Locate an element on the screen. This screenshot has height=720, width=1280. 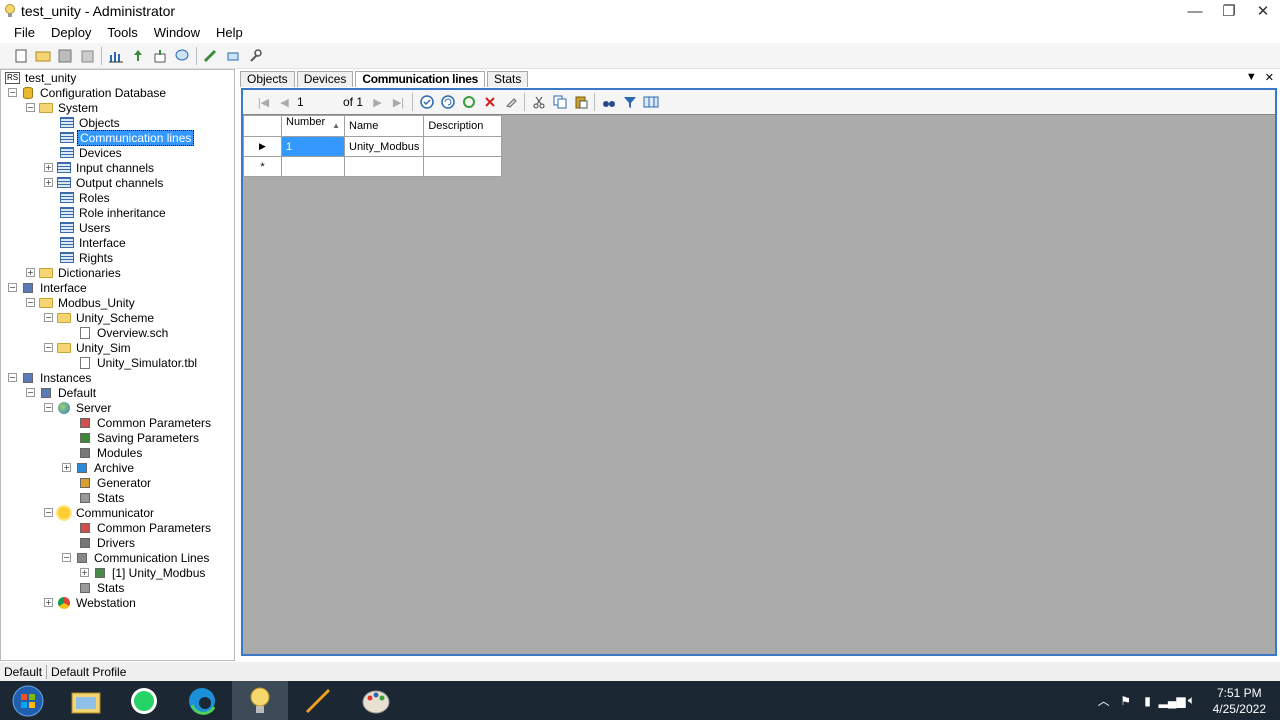
tree-item: − Interface is located at coordinates (48, 287).